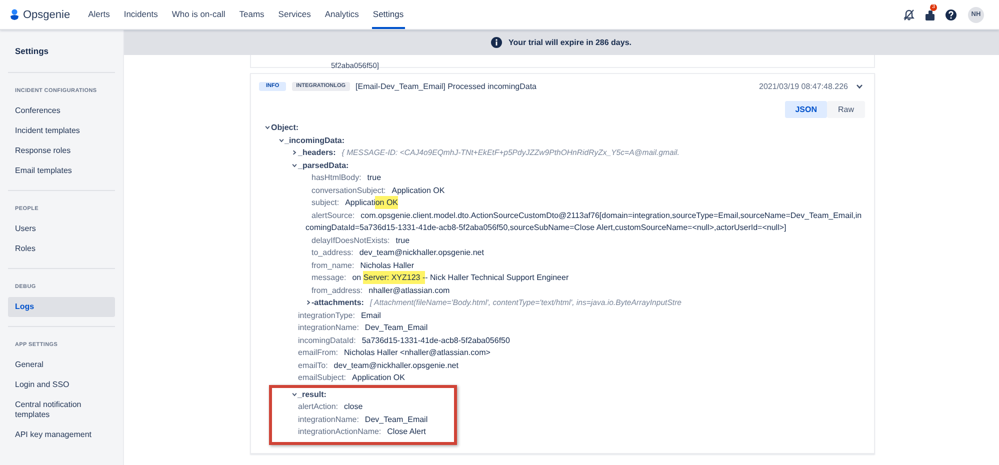 This screenshot has width=999, height=465. What do you see at coordinates (198, 14) in the screenshot?
I see `nav-link: Who is on-call` at bounding box center [198, 14].